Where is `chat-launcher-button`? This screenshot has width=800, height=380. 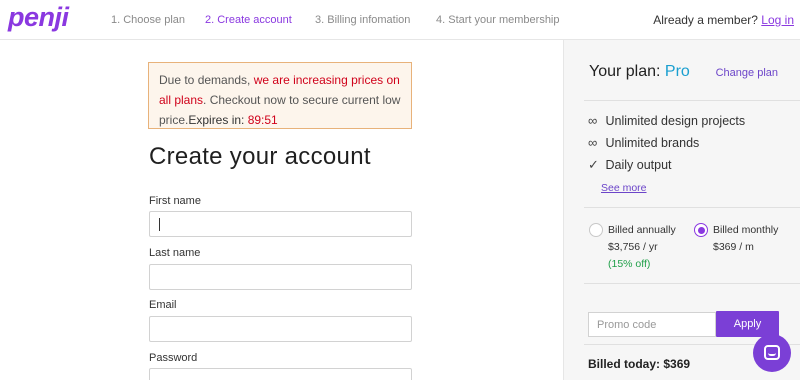 chat-launcher-button is located at coordinates (772, 353).